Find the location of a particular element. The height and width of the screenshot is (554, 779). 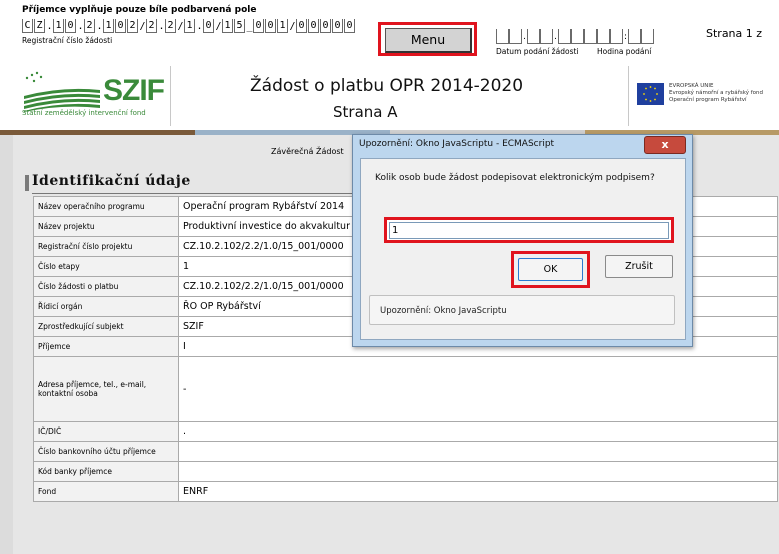

table-row: Číslo bankovního účtu příjemce is located at coordinates (405, 451).